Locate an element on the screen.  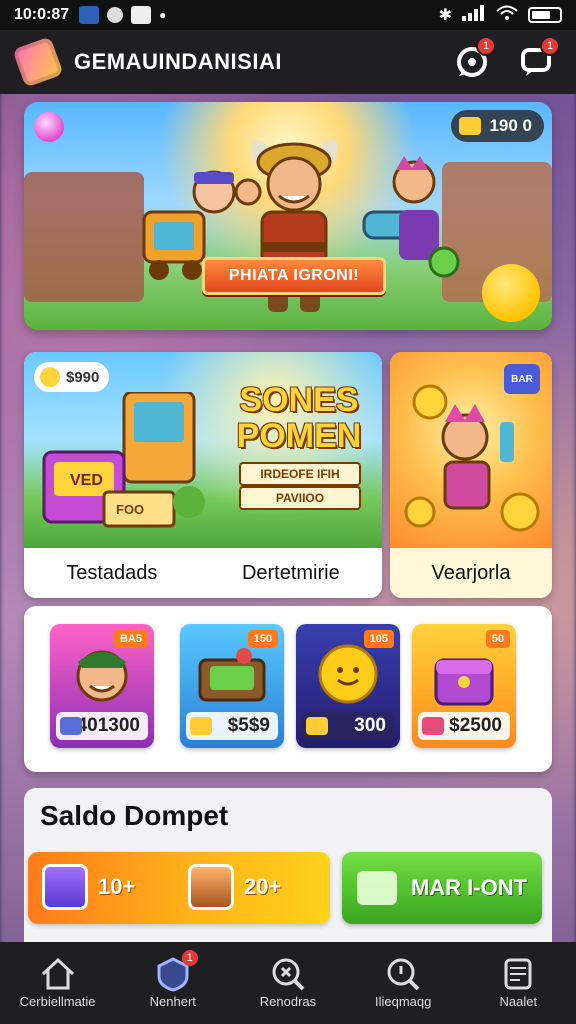
wallet-value-1: 10+ is located at coordinates (117, 886).